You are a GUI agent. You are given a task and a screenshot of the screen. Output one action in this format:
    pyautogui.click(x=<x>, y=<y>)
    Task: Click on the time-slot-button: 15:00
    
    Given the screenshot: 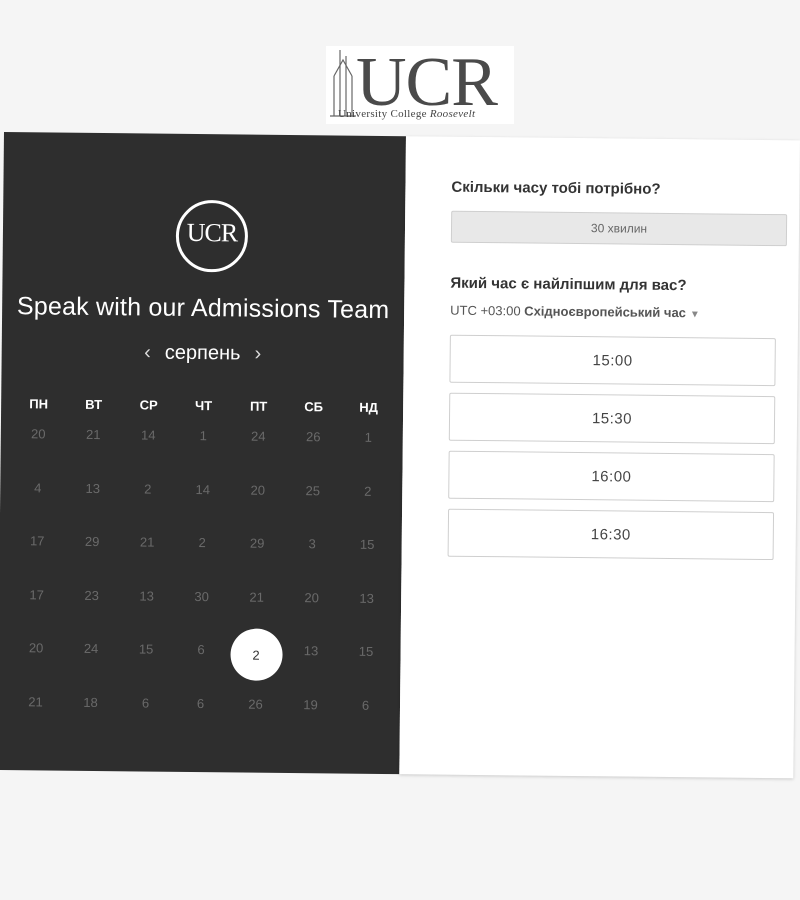 What is the action you would take?
    pyautogui.click(x=612, y=360)
    